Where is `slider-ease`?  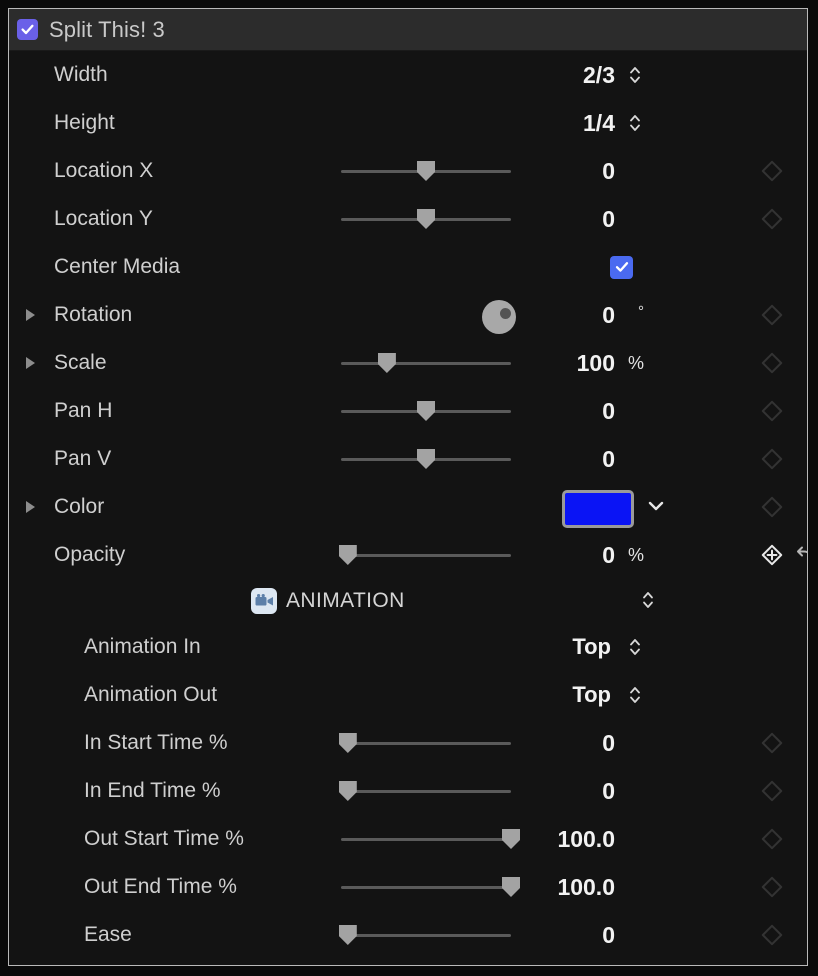
slider-ease is located at coordinates (424, 935).